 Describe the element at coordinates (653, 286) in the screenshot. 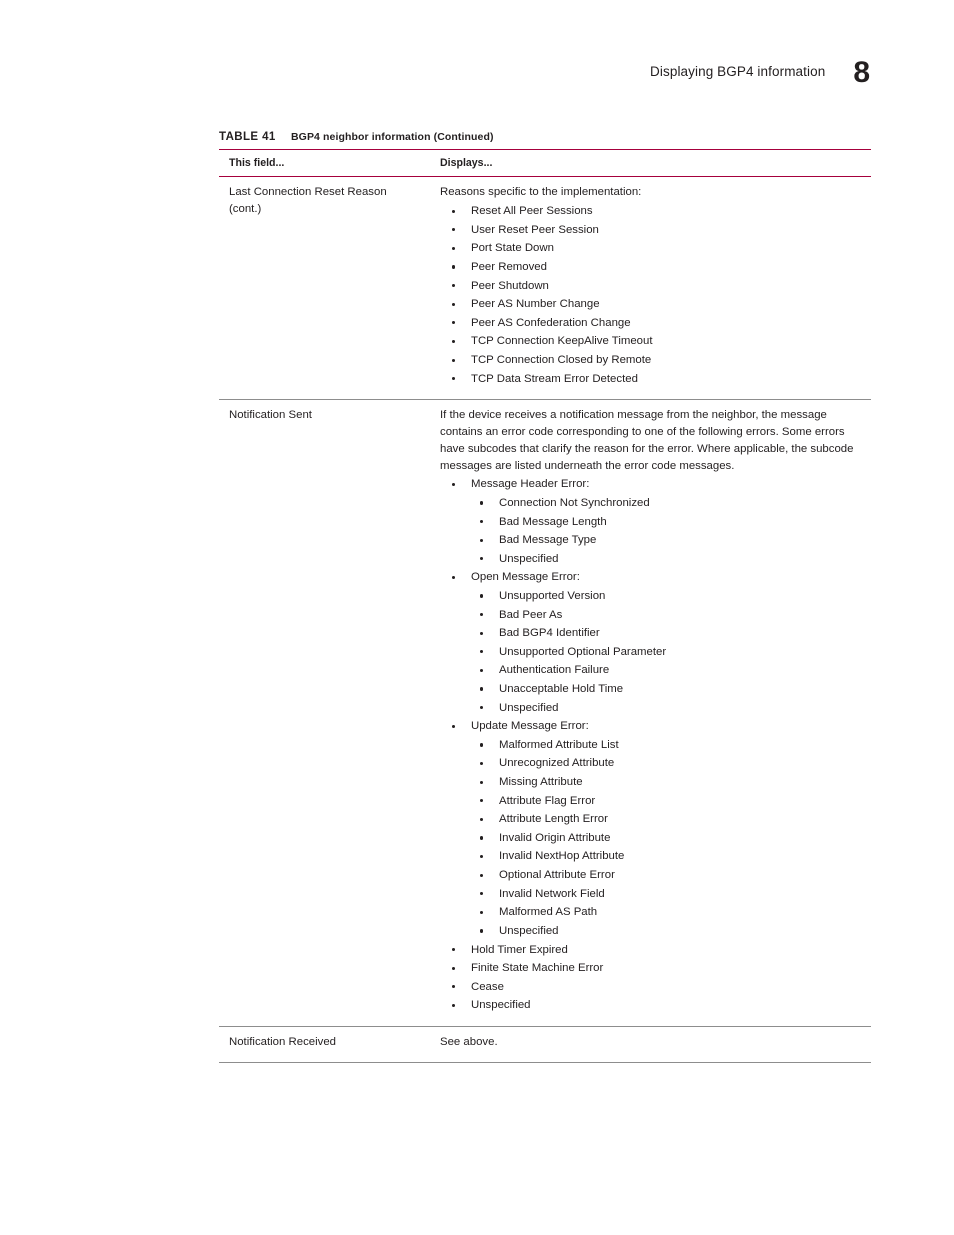

I see `list-item: Peer Shutdown` at that location.